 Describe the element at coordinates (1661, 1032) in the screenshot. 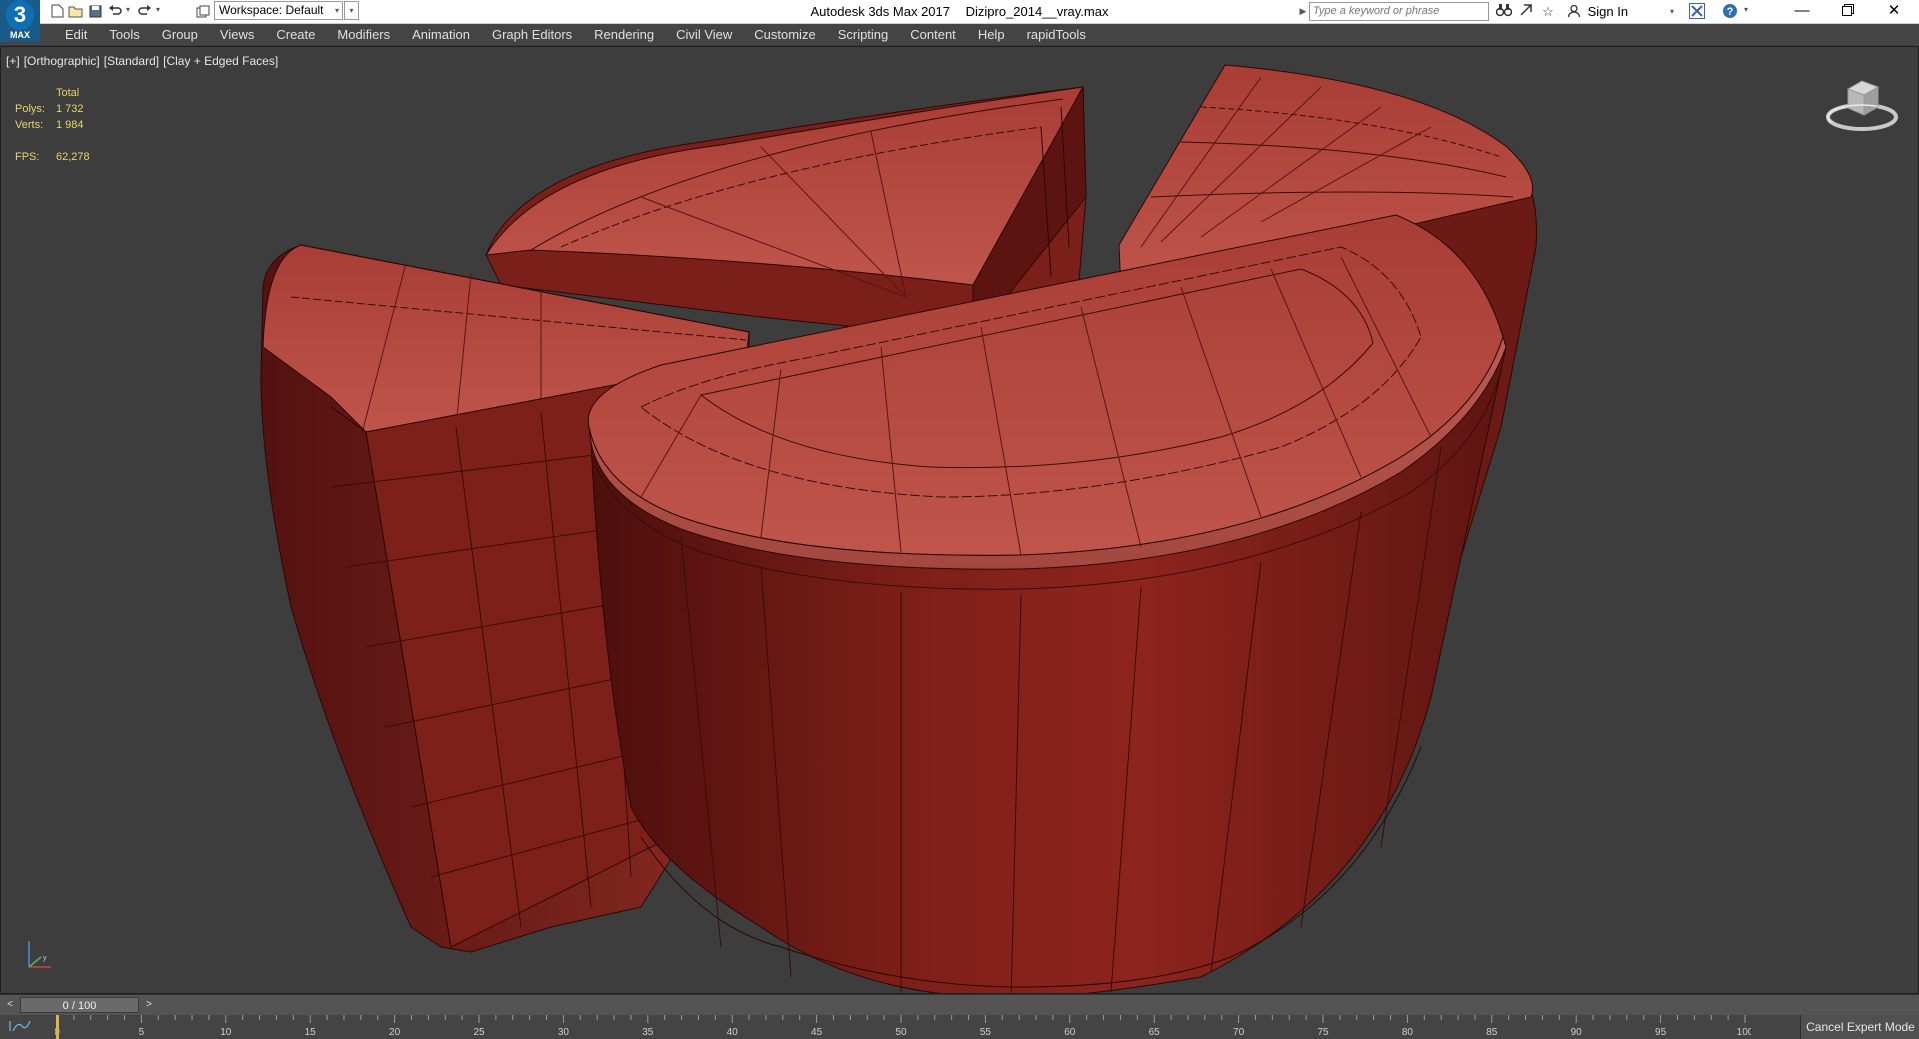

I see `timeline-tick-label: 95` at that location.